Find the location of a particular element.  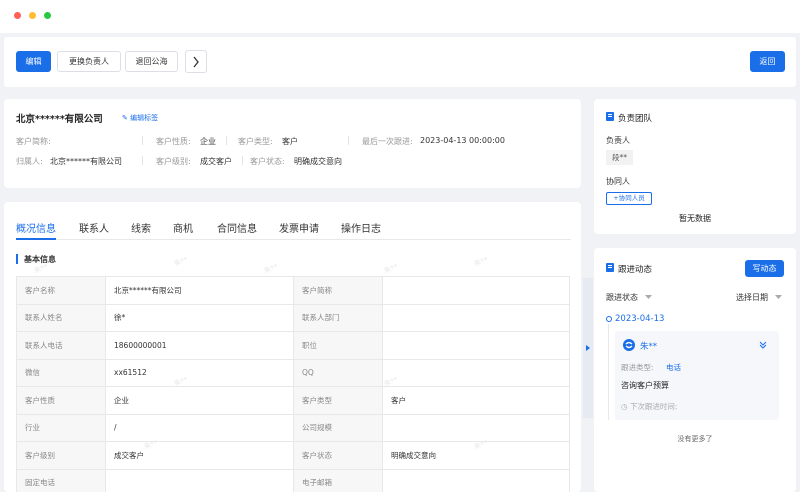

edit-tags-link: ✎ 编辑标签 is located at coordinates (140, 118).